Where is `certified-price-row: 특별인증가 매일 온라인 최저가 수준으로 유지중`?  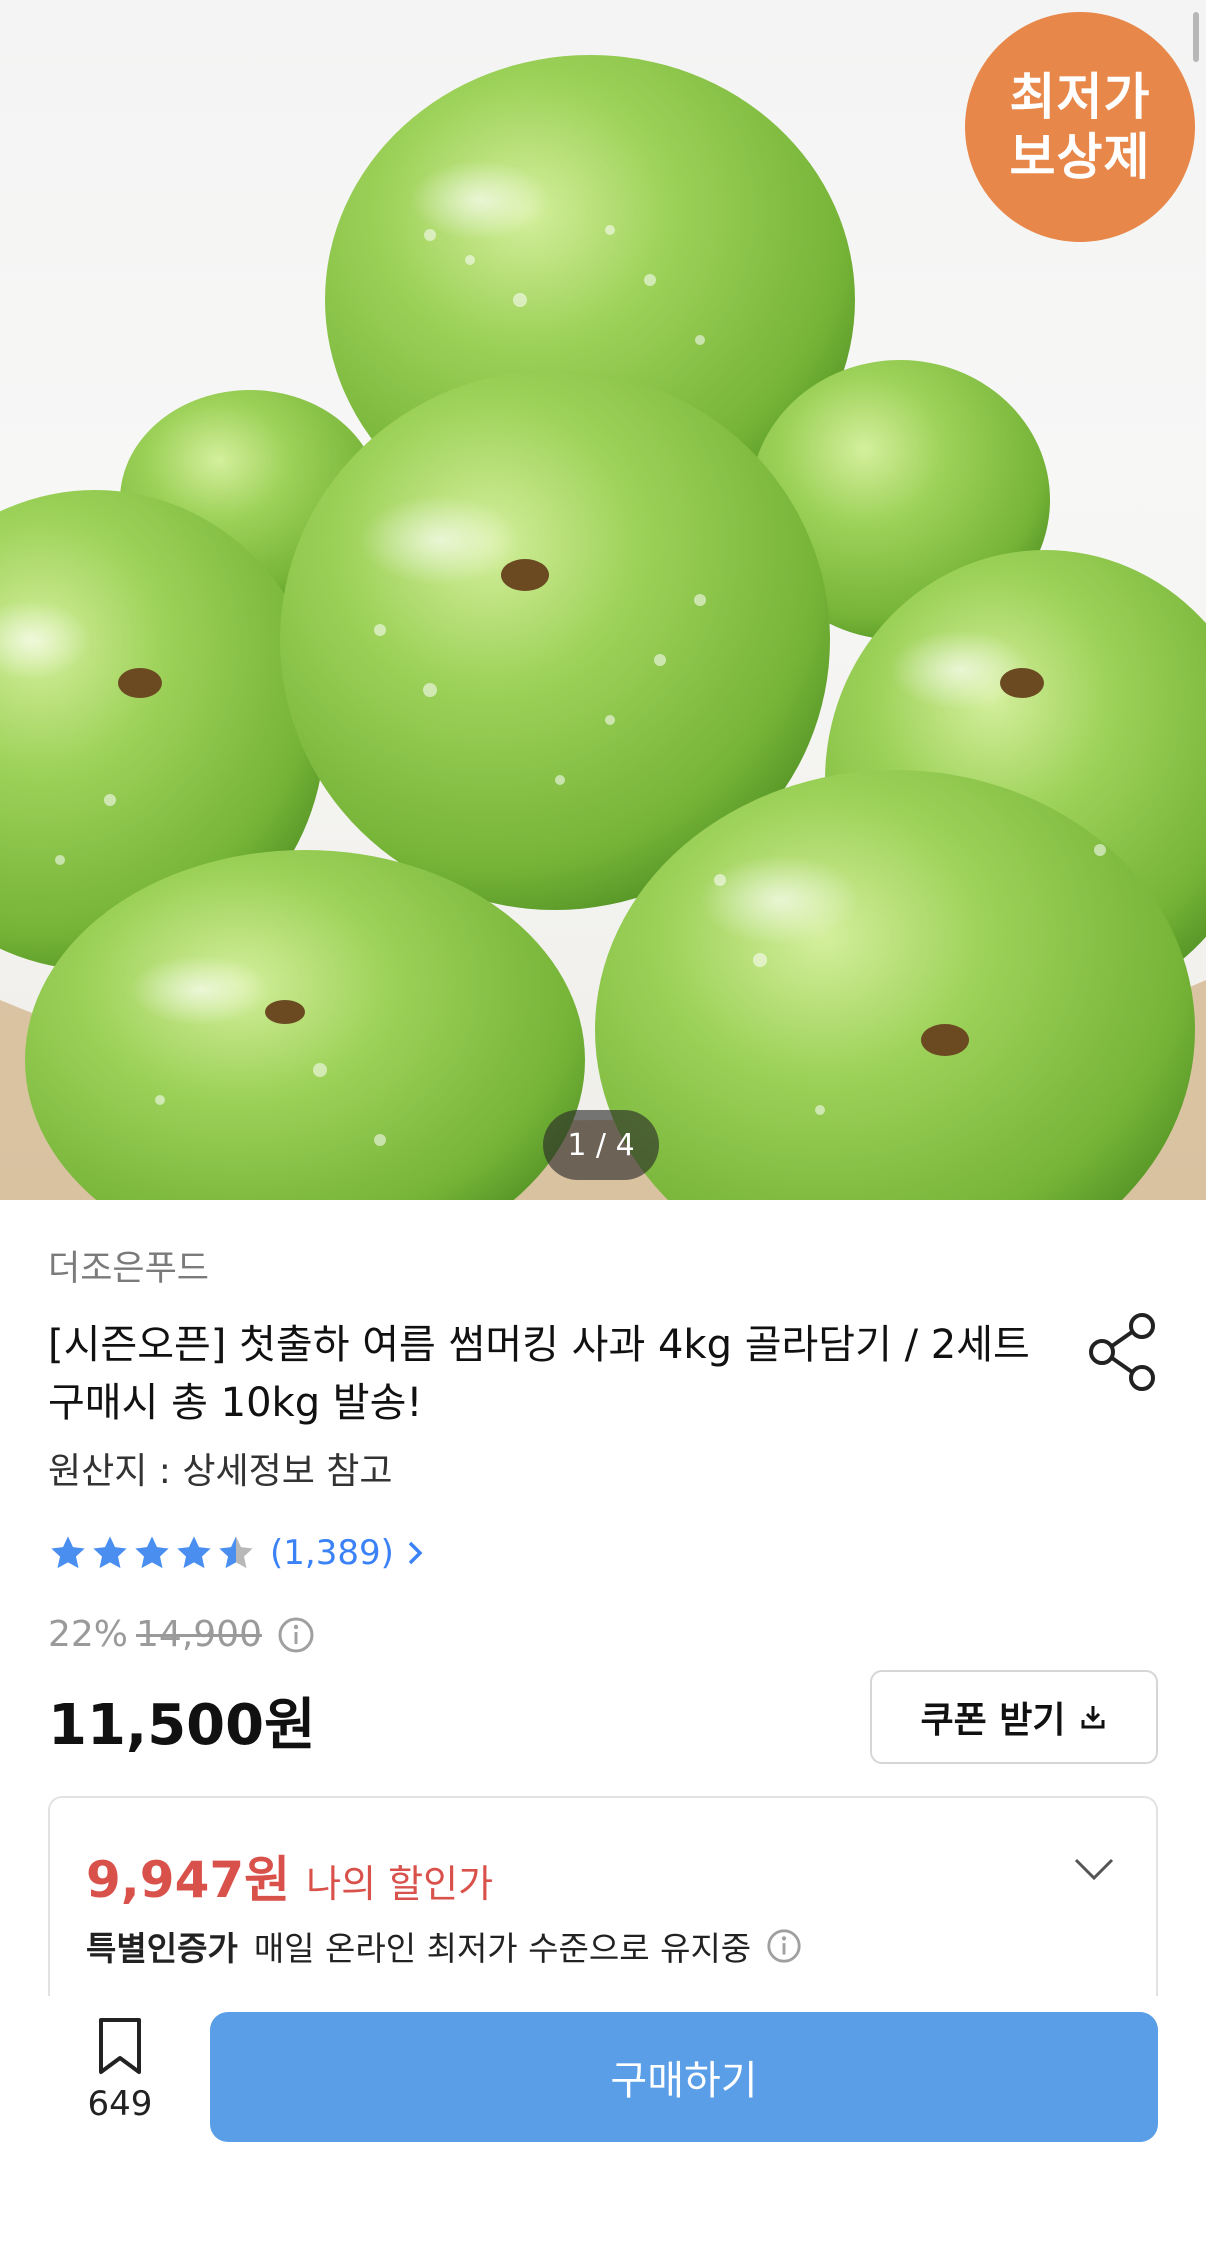 certified-price-row: 특별인증가 매일 온라인 최저가 수준으로 유지중 is located at coordinates (444, 1946).